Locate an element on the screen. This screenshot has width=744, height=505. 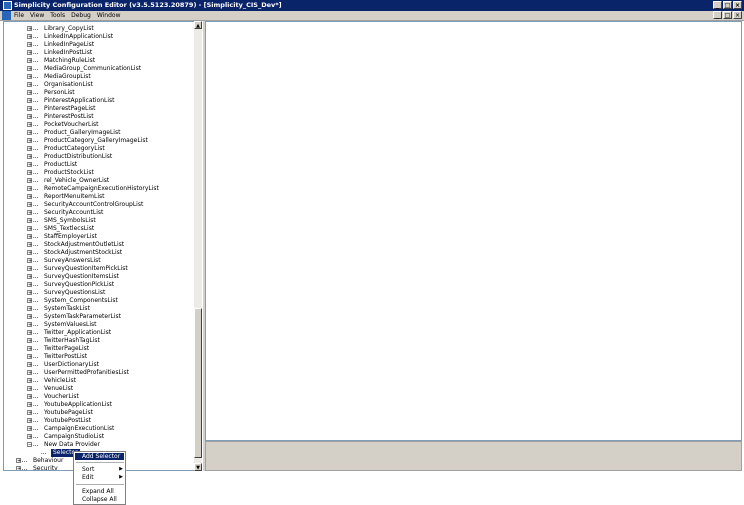
tree-item: + PinterestPageList is located at coordinates (99, 109).